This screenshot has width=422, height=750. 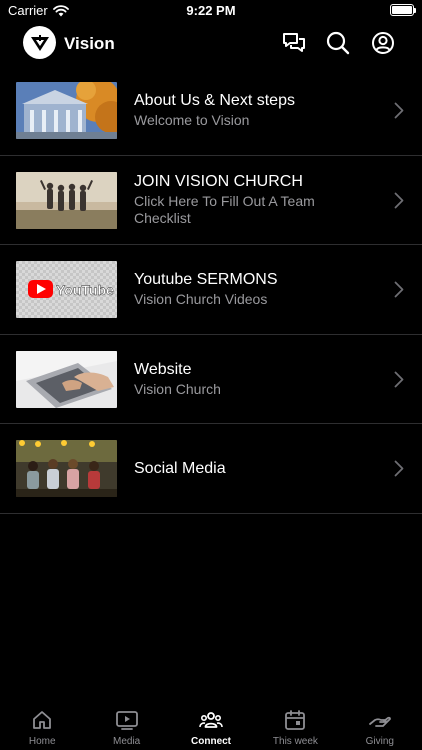 What do you see at coordinates (42, 741) in the screenshot?
I see `tab-label: Home` at bounding box center [42, 741].